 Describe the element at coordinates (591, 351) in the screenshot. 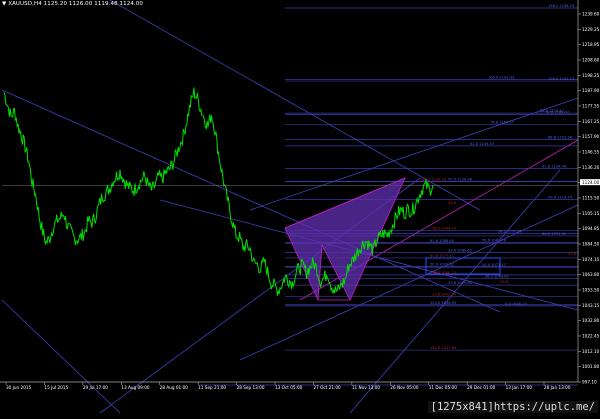

I see `y-tick-label: 1012.10` at that location.